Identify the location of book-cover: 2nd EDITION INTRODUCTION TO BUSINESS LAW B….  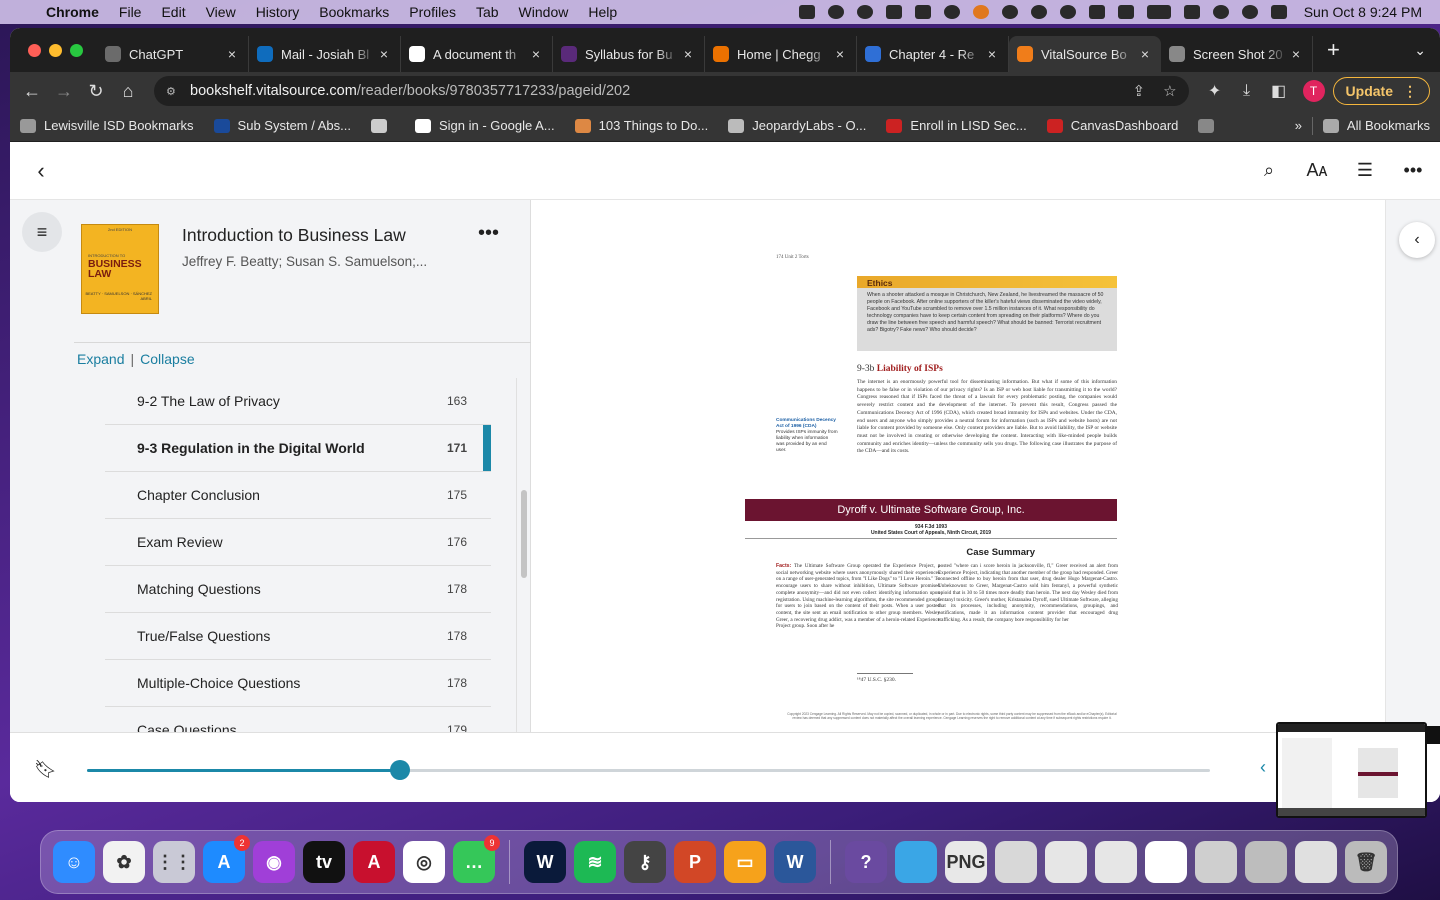
(120, 269).